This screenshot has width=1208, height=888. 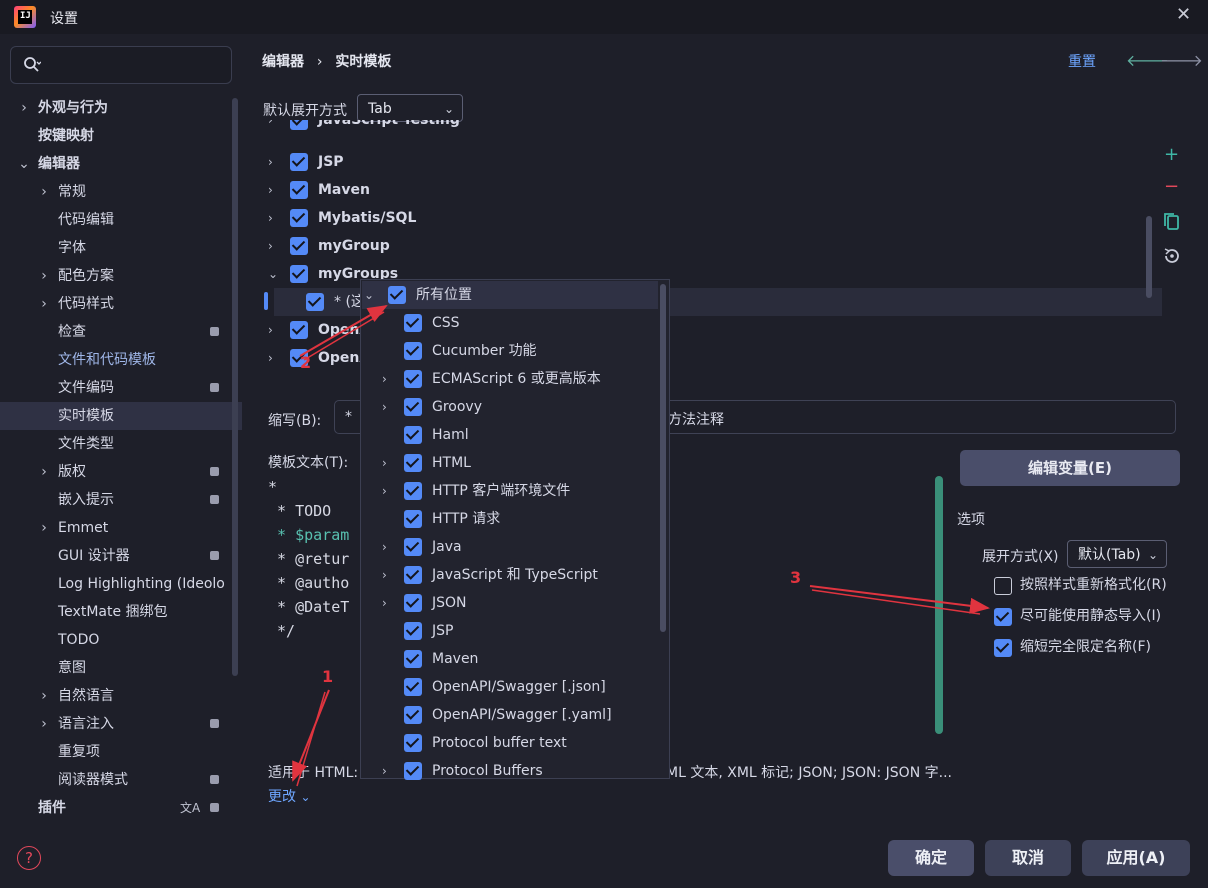 I want to click on sidebar-item: 重复项, so click(x=121, y=752).